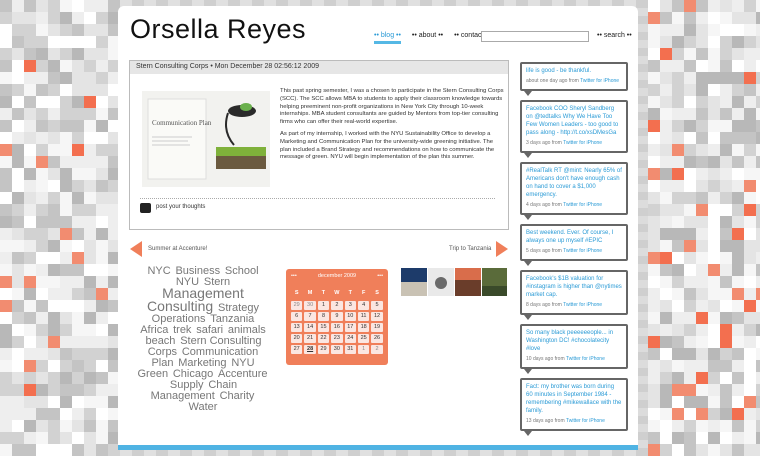 The width and height of the screenshot is (760, 456). What do you see at coordinates (544, 251) in the screenshot?
I see `tweet-time: 5 days ago from` at bounding box center [544, 251].